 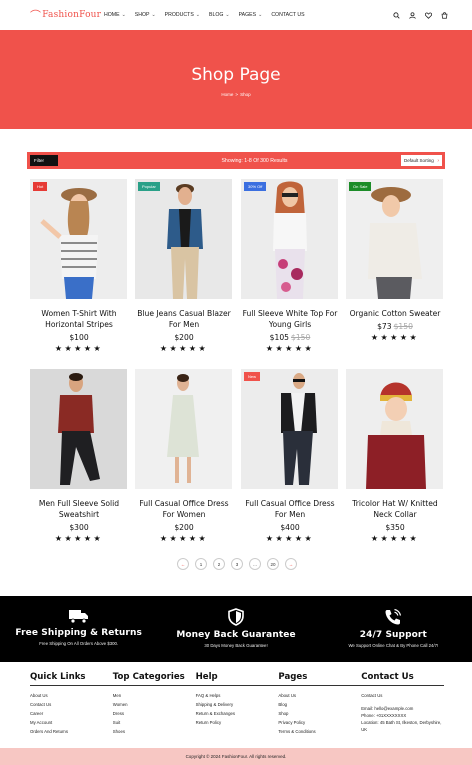 I want to click on product-image: New, so click(x=289, y=429).